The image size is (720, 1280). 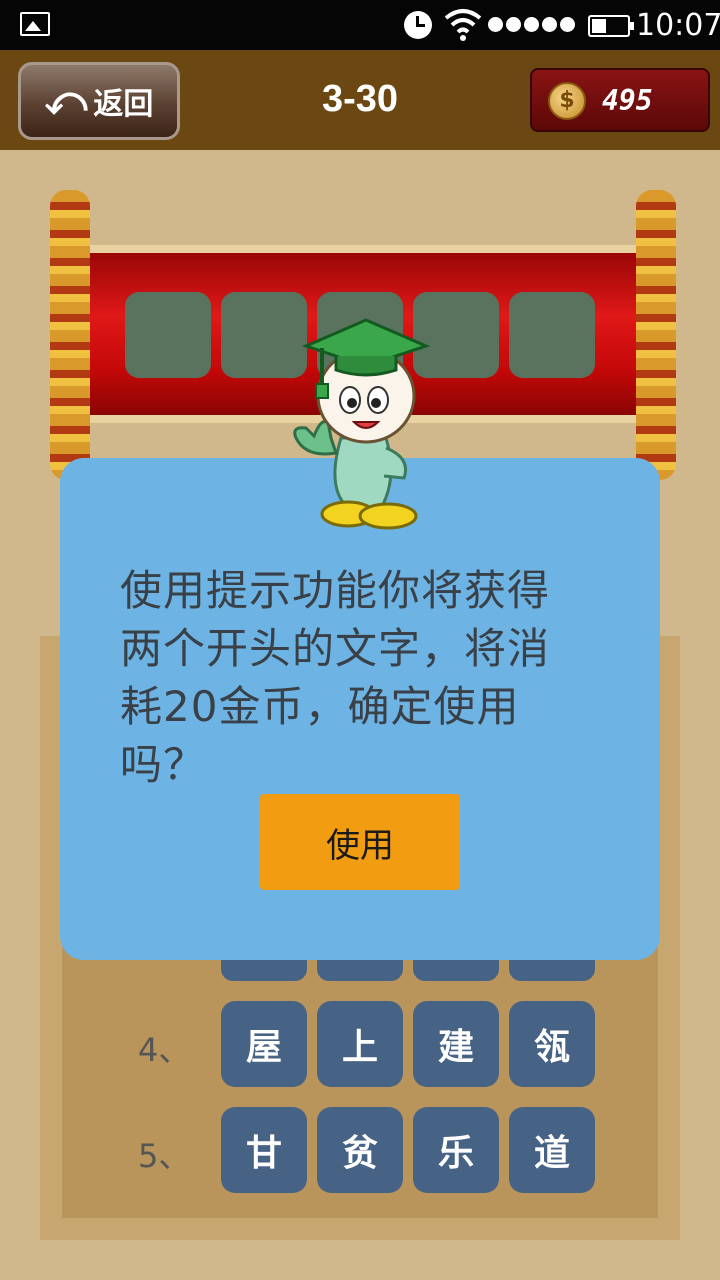 What do you see at coordinates (463, 25) in the screenshot?
I see `wifi-icon` at bounding box center [463, 25].